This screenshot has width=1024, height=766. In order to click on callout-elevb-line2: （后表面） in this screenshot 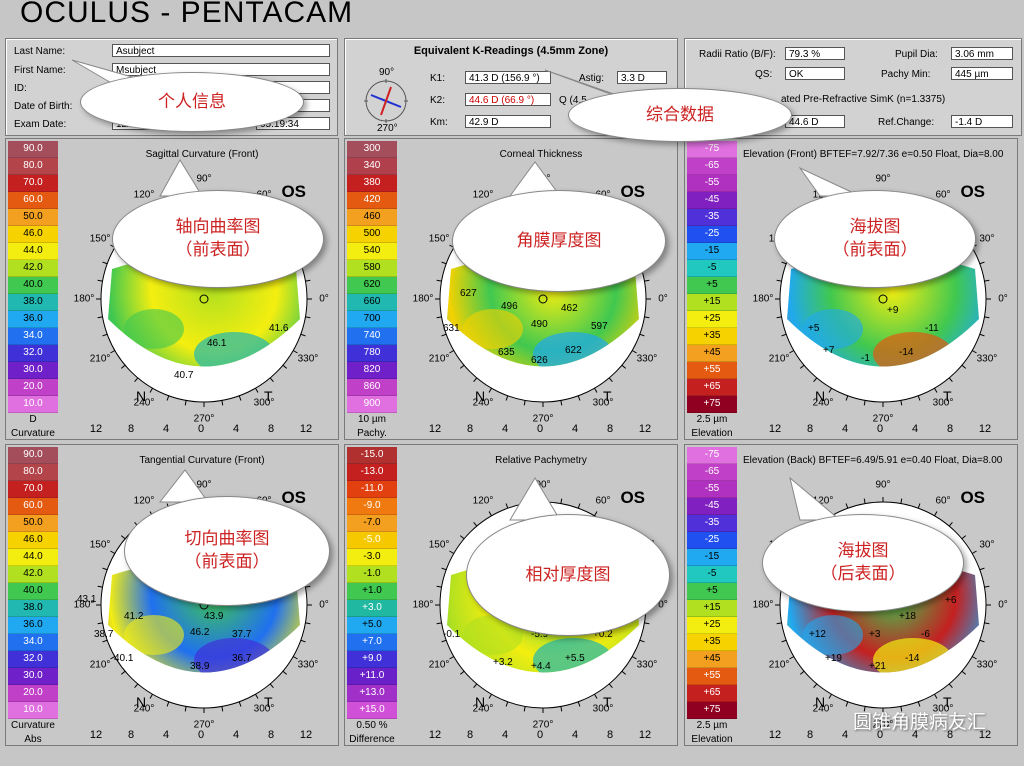, I will do `click(863, 574)`.